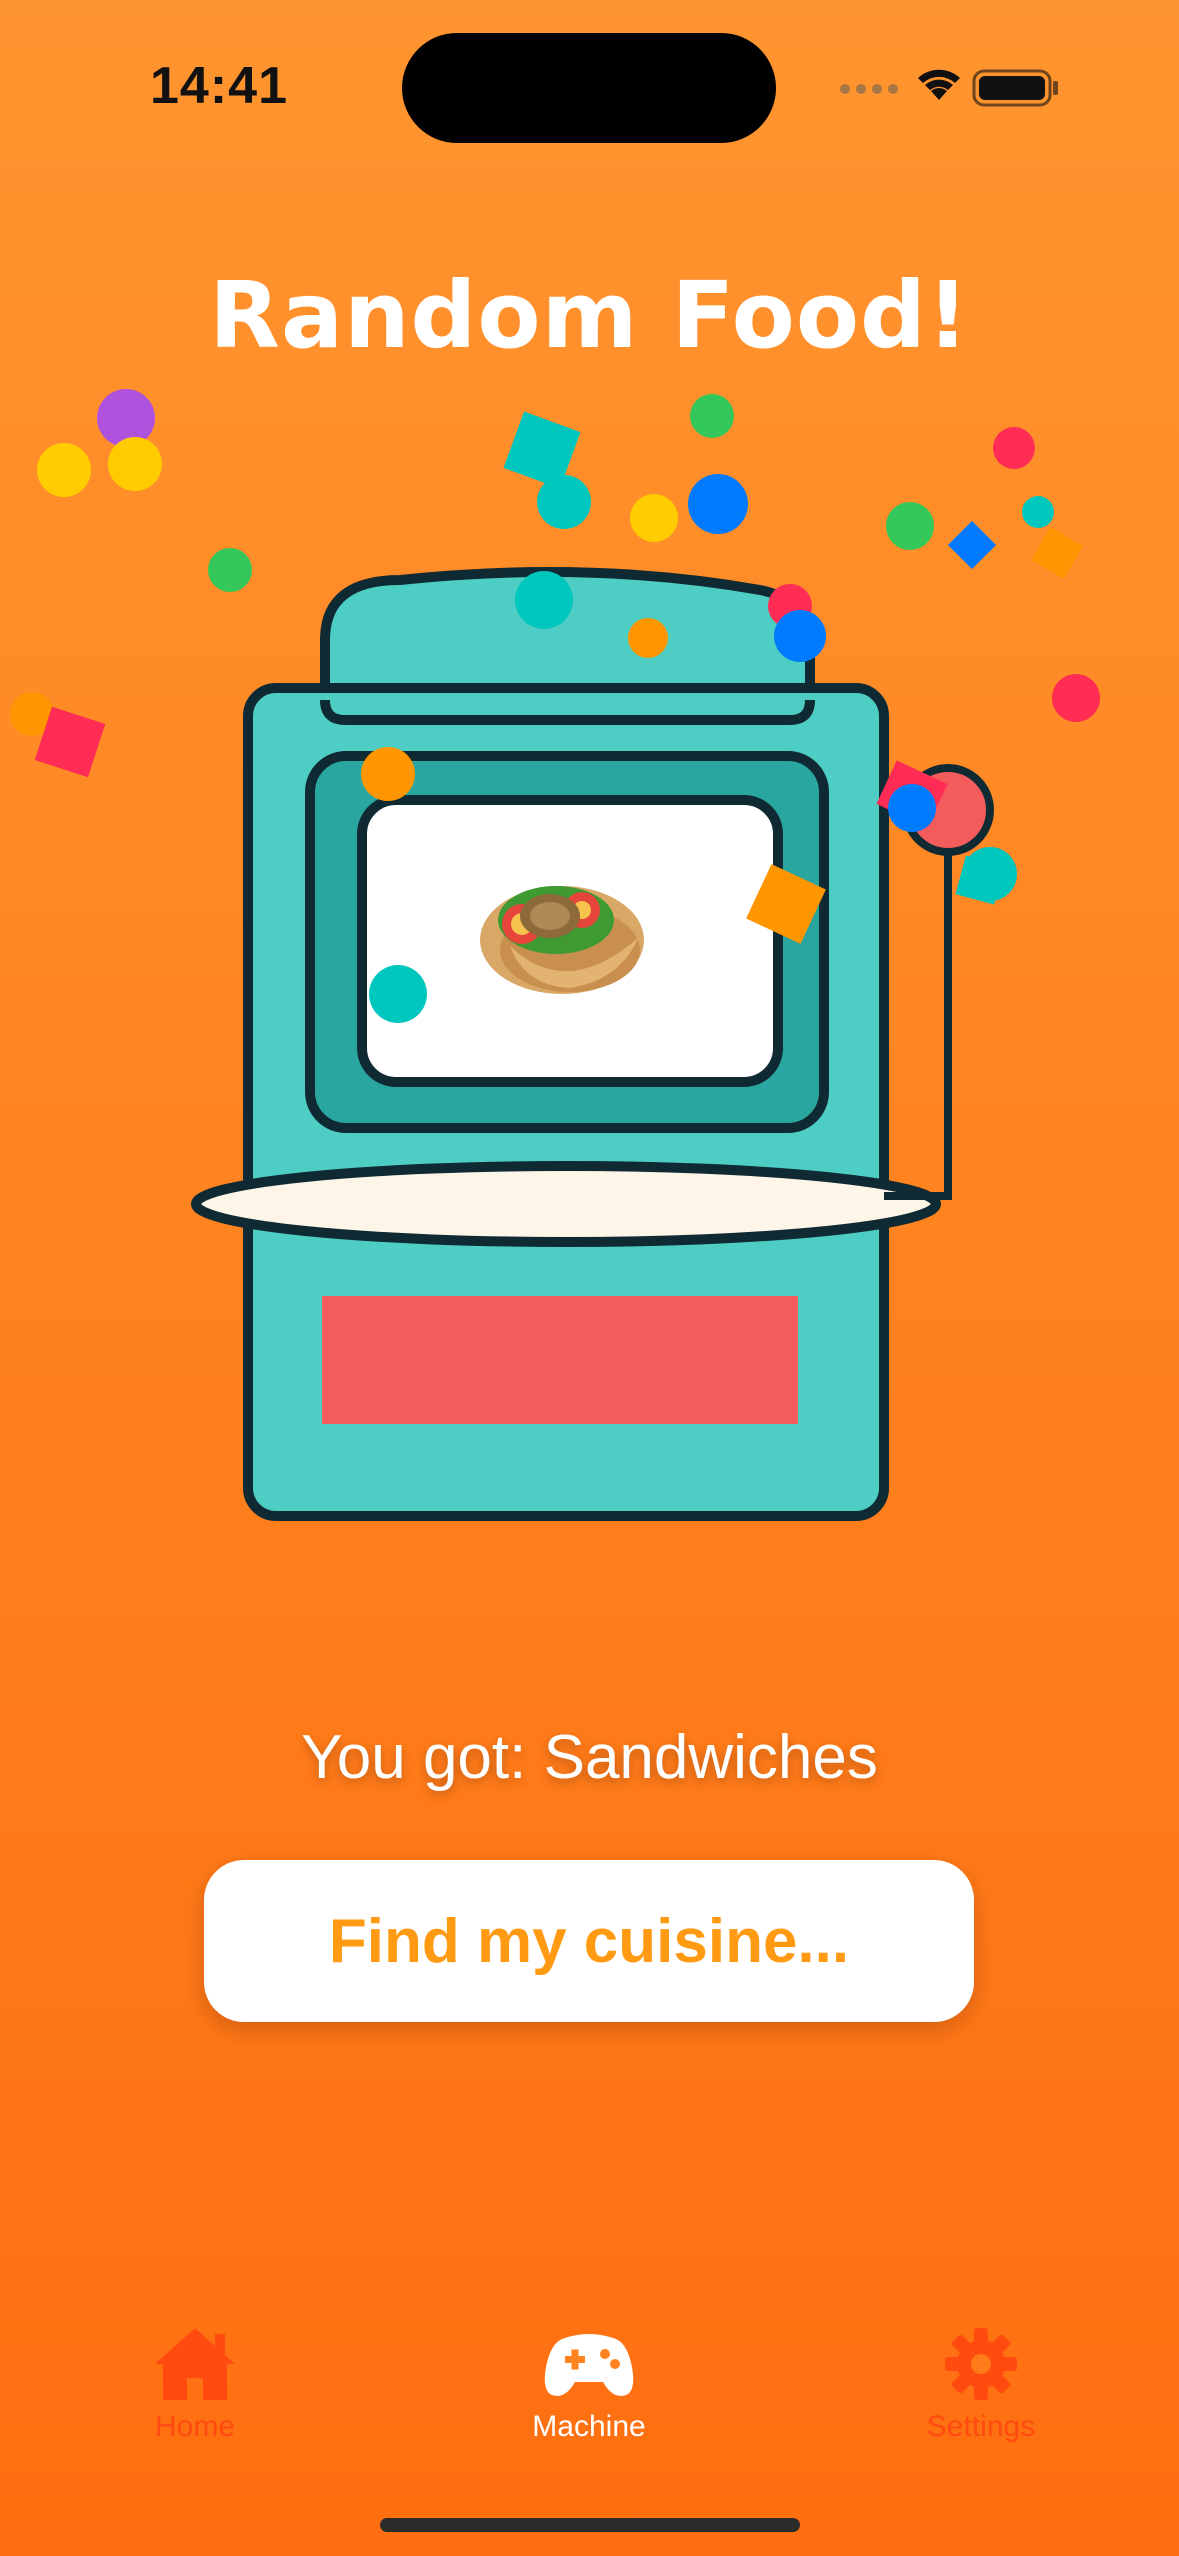  I want to click on tab-home: Home, so click(195, 2380).